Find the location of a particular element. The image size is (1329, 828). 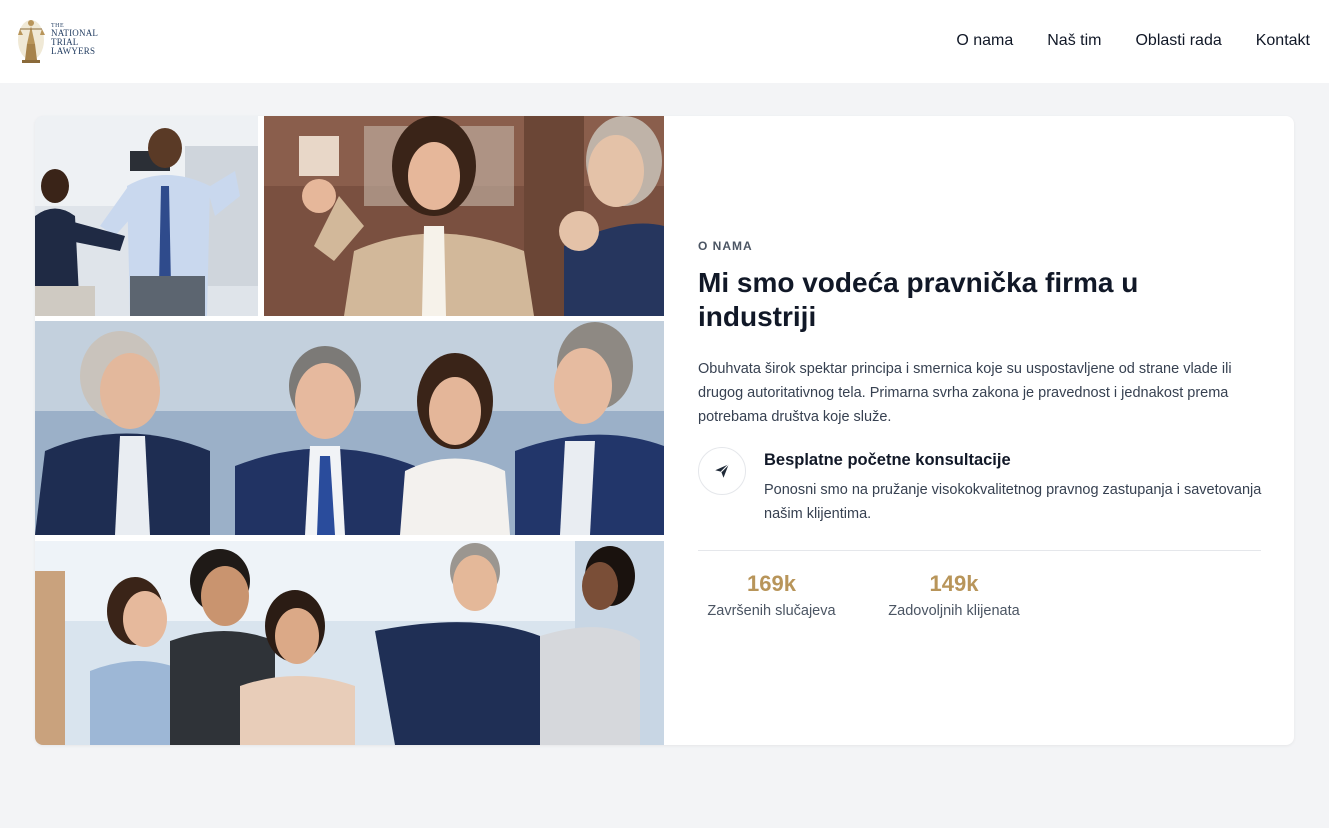

stat-completed-cases: 169k Završenih slučajeva is located at coordinates (771, 595).